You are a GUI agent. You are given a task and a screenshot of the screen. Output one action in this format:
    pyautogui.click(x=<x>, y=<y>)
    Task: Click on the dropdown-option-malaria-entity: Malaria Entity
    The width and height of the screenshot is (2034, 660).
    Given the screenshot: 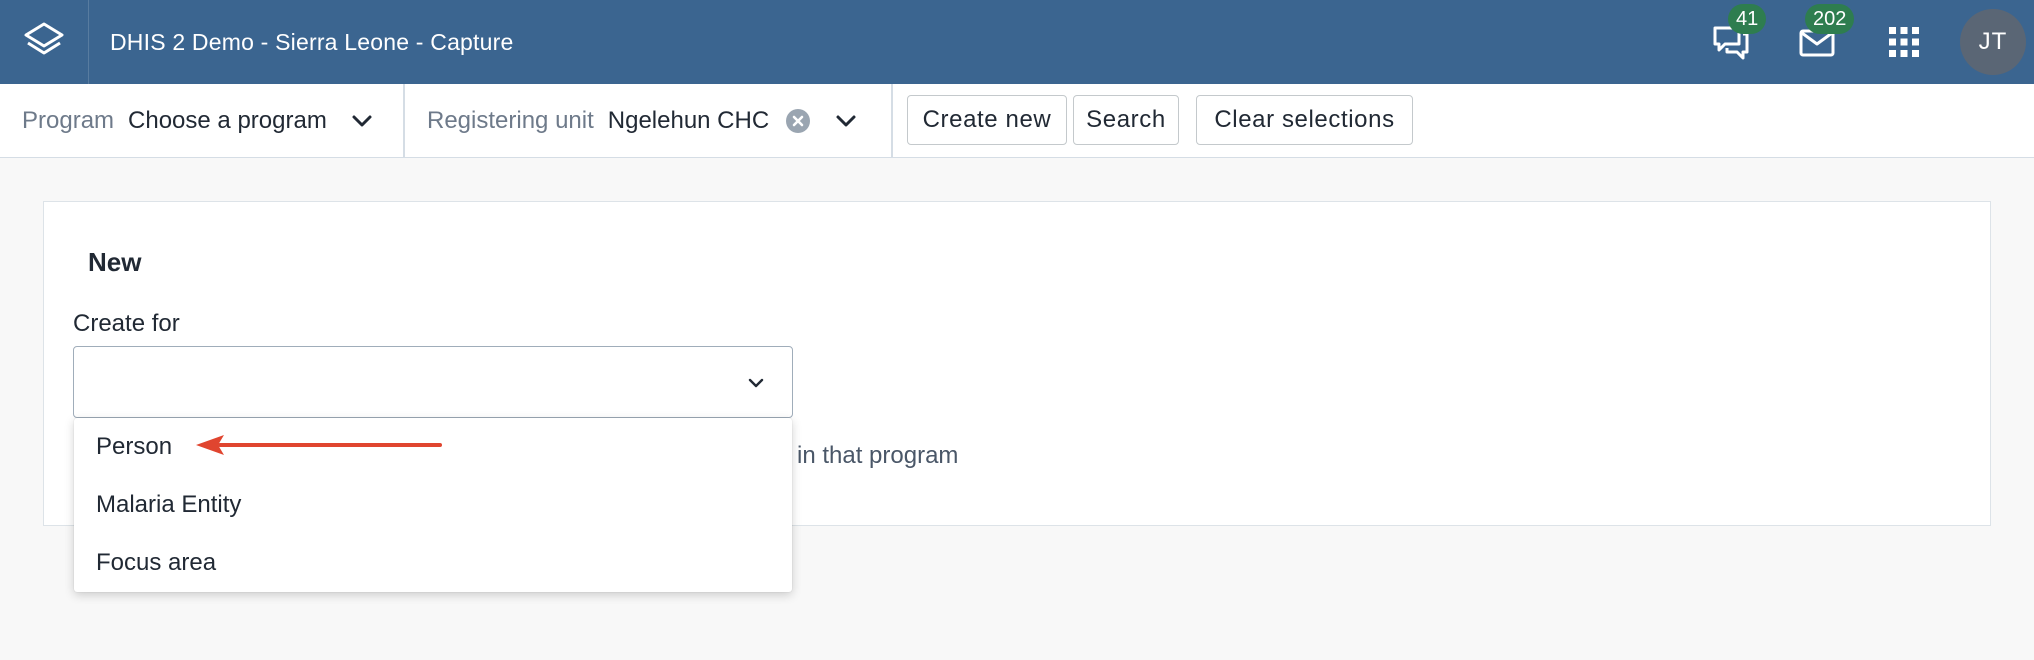 What is the action you would take?
    pyautogui.click(x=433, y=505)
    